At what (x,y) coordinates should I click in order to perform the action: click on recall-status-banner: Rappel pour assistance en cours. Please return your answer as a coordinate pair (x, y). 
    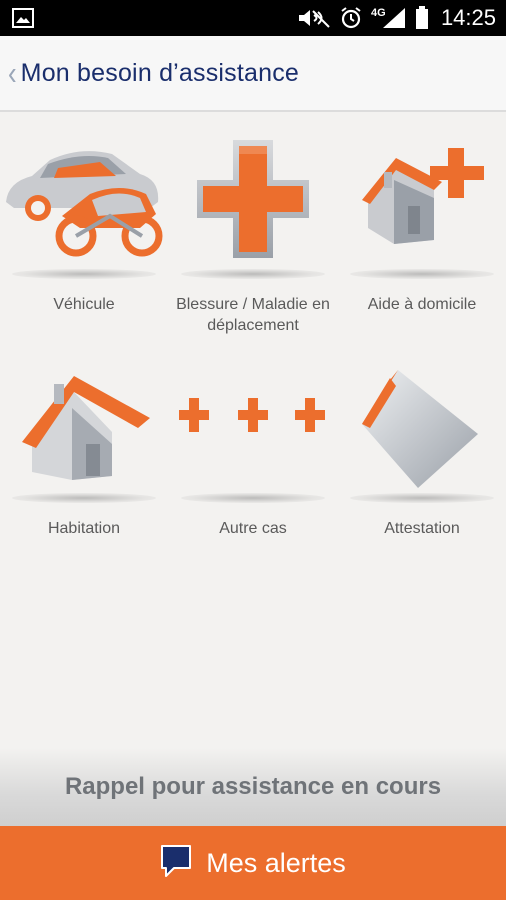
    Looking at the image, I should click on (253, 787).